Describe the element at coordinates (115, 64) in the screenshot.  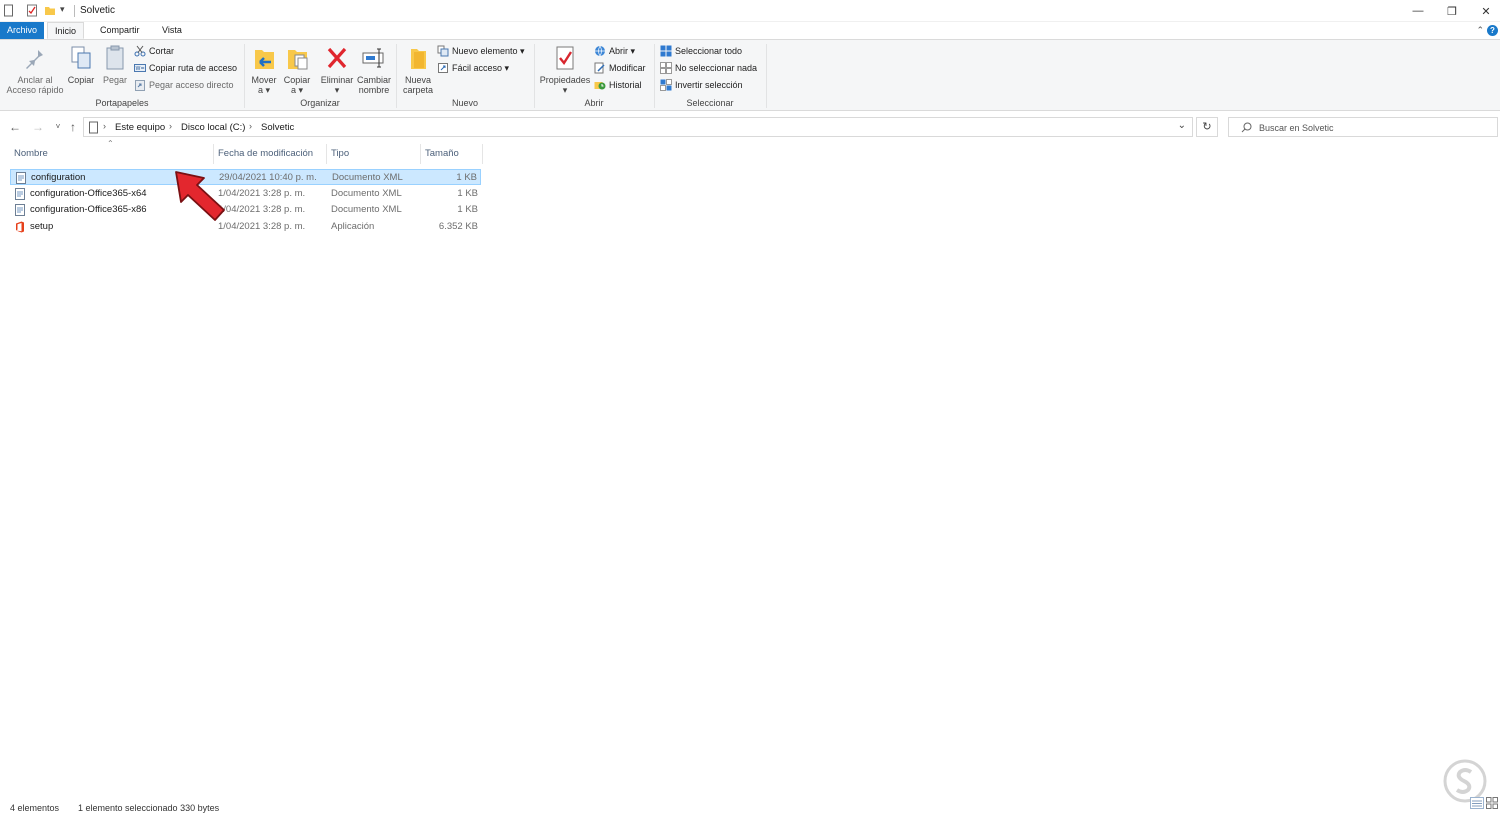
I see `paste-button: Pegar` at that location.